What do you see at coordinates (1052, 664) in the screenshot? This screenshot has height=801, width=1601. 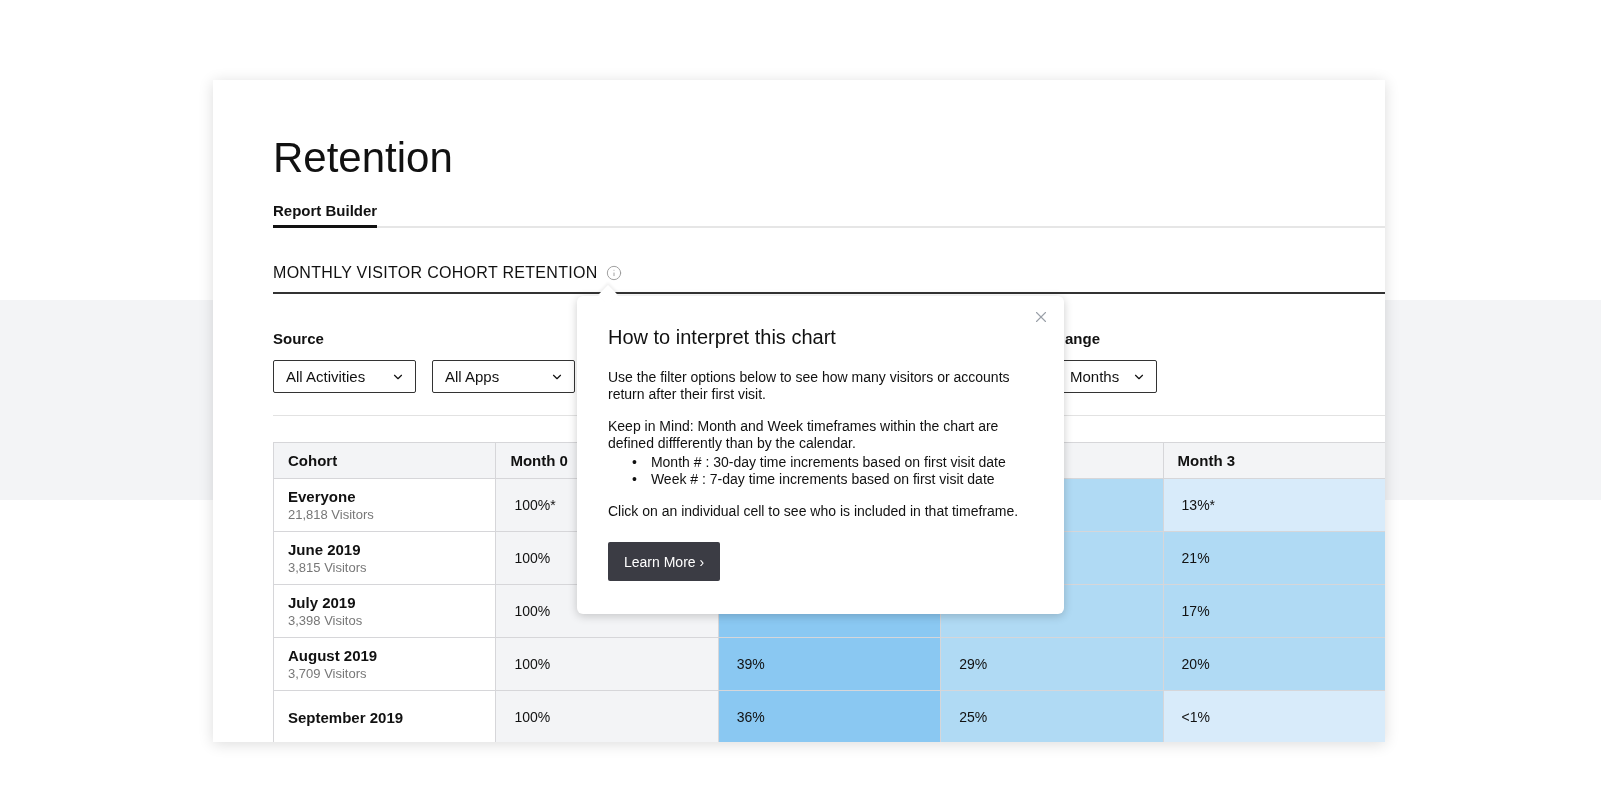 I see `retention-cell: 29%` at bounding box center [1052, 664].